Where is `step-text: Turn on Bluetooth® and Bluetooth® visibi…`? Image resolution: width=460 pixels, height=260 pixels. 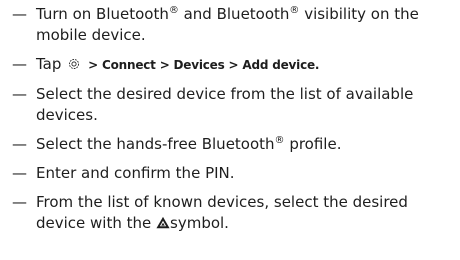
step-text: Turn on Bluetooth® and Bluetooth® visibi… is located at coordinates (244, 25).